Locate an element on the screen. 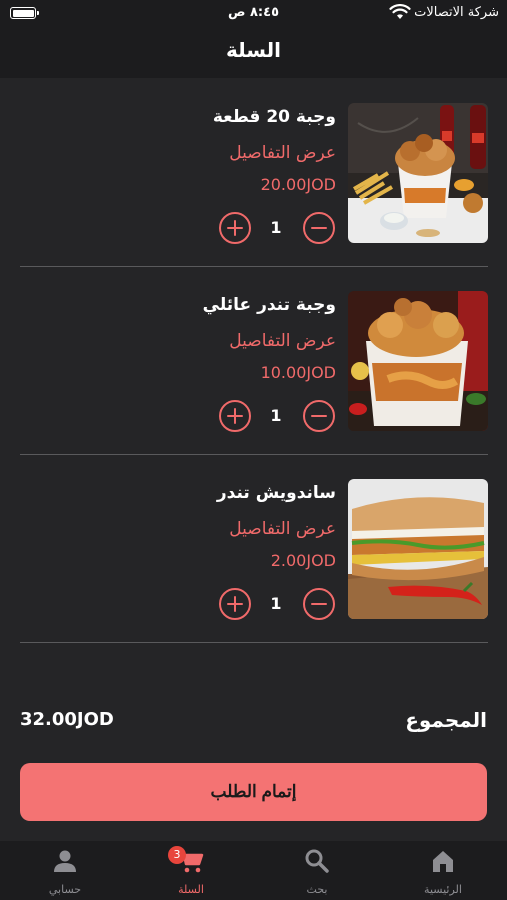 This screenshot has height=900, width=507. status-bar: ٨:٤٥ ص شركة الاتصالات is located at coordinates (253, 14).